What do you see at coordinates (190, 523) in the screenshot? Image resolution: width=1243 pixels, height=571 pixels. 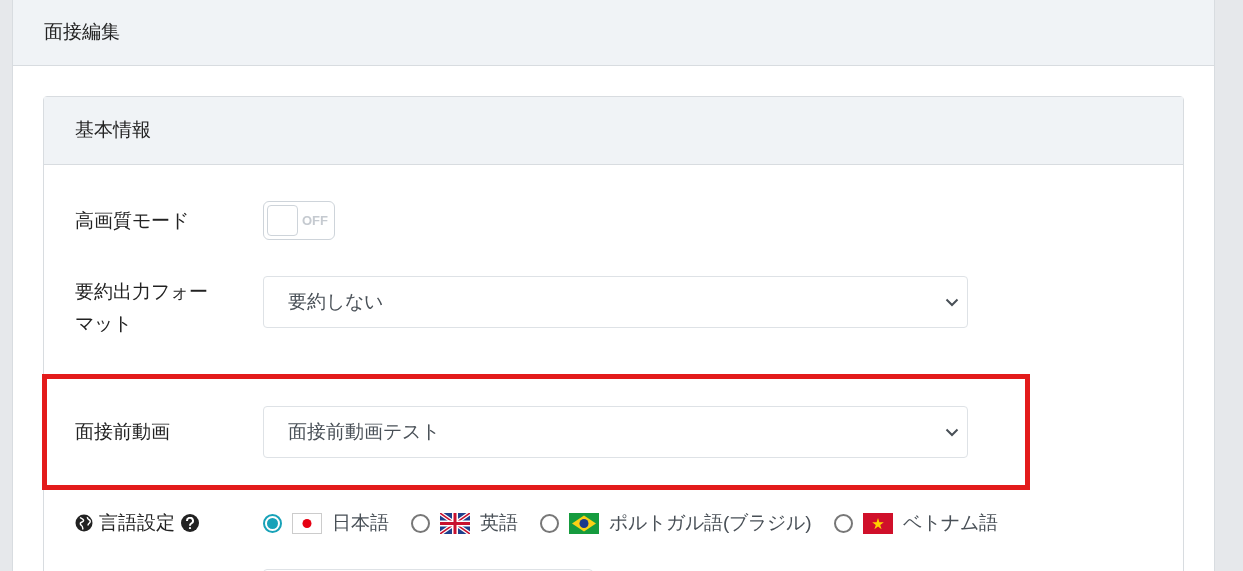 I see `help-icon` at bounding box center [190, 523].